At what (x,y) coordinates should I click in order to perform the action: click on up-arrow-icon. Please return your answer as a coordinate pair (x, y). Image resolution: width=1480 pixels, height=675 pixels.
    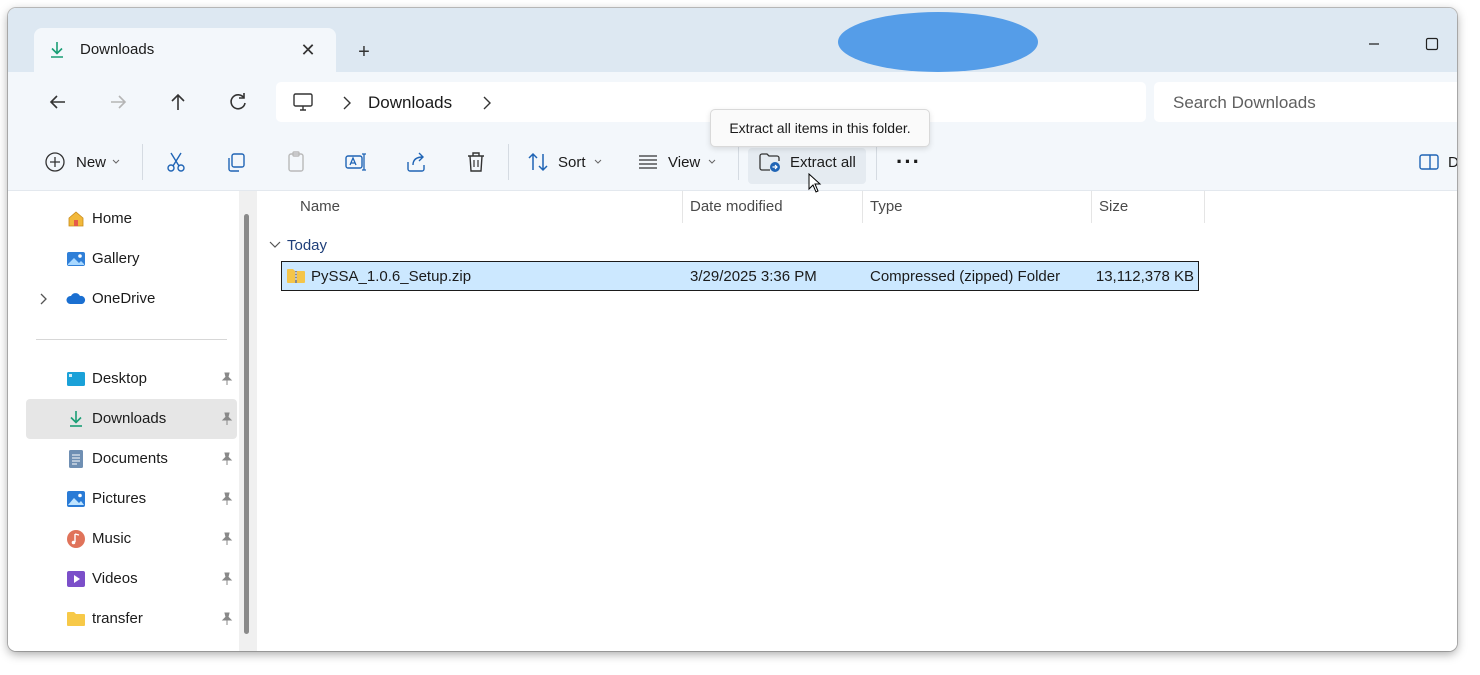
    Looking at the image, I should click on (178, 102).